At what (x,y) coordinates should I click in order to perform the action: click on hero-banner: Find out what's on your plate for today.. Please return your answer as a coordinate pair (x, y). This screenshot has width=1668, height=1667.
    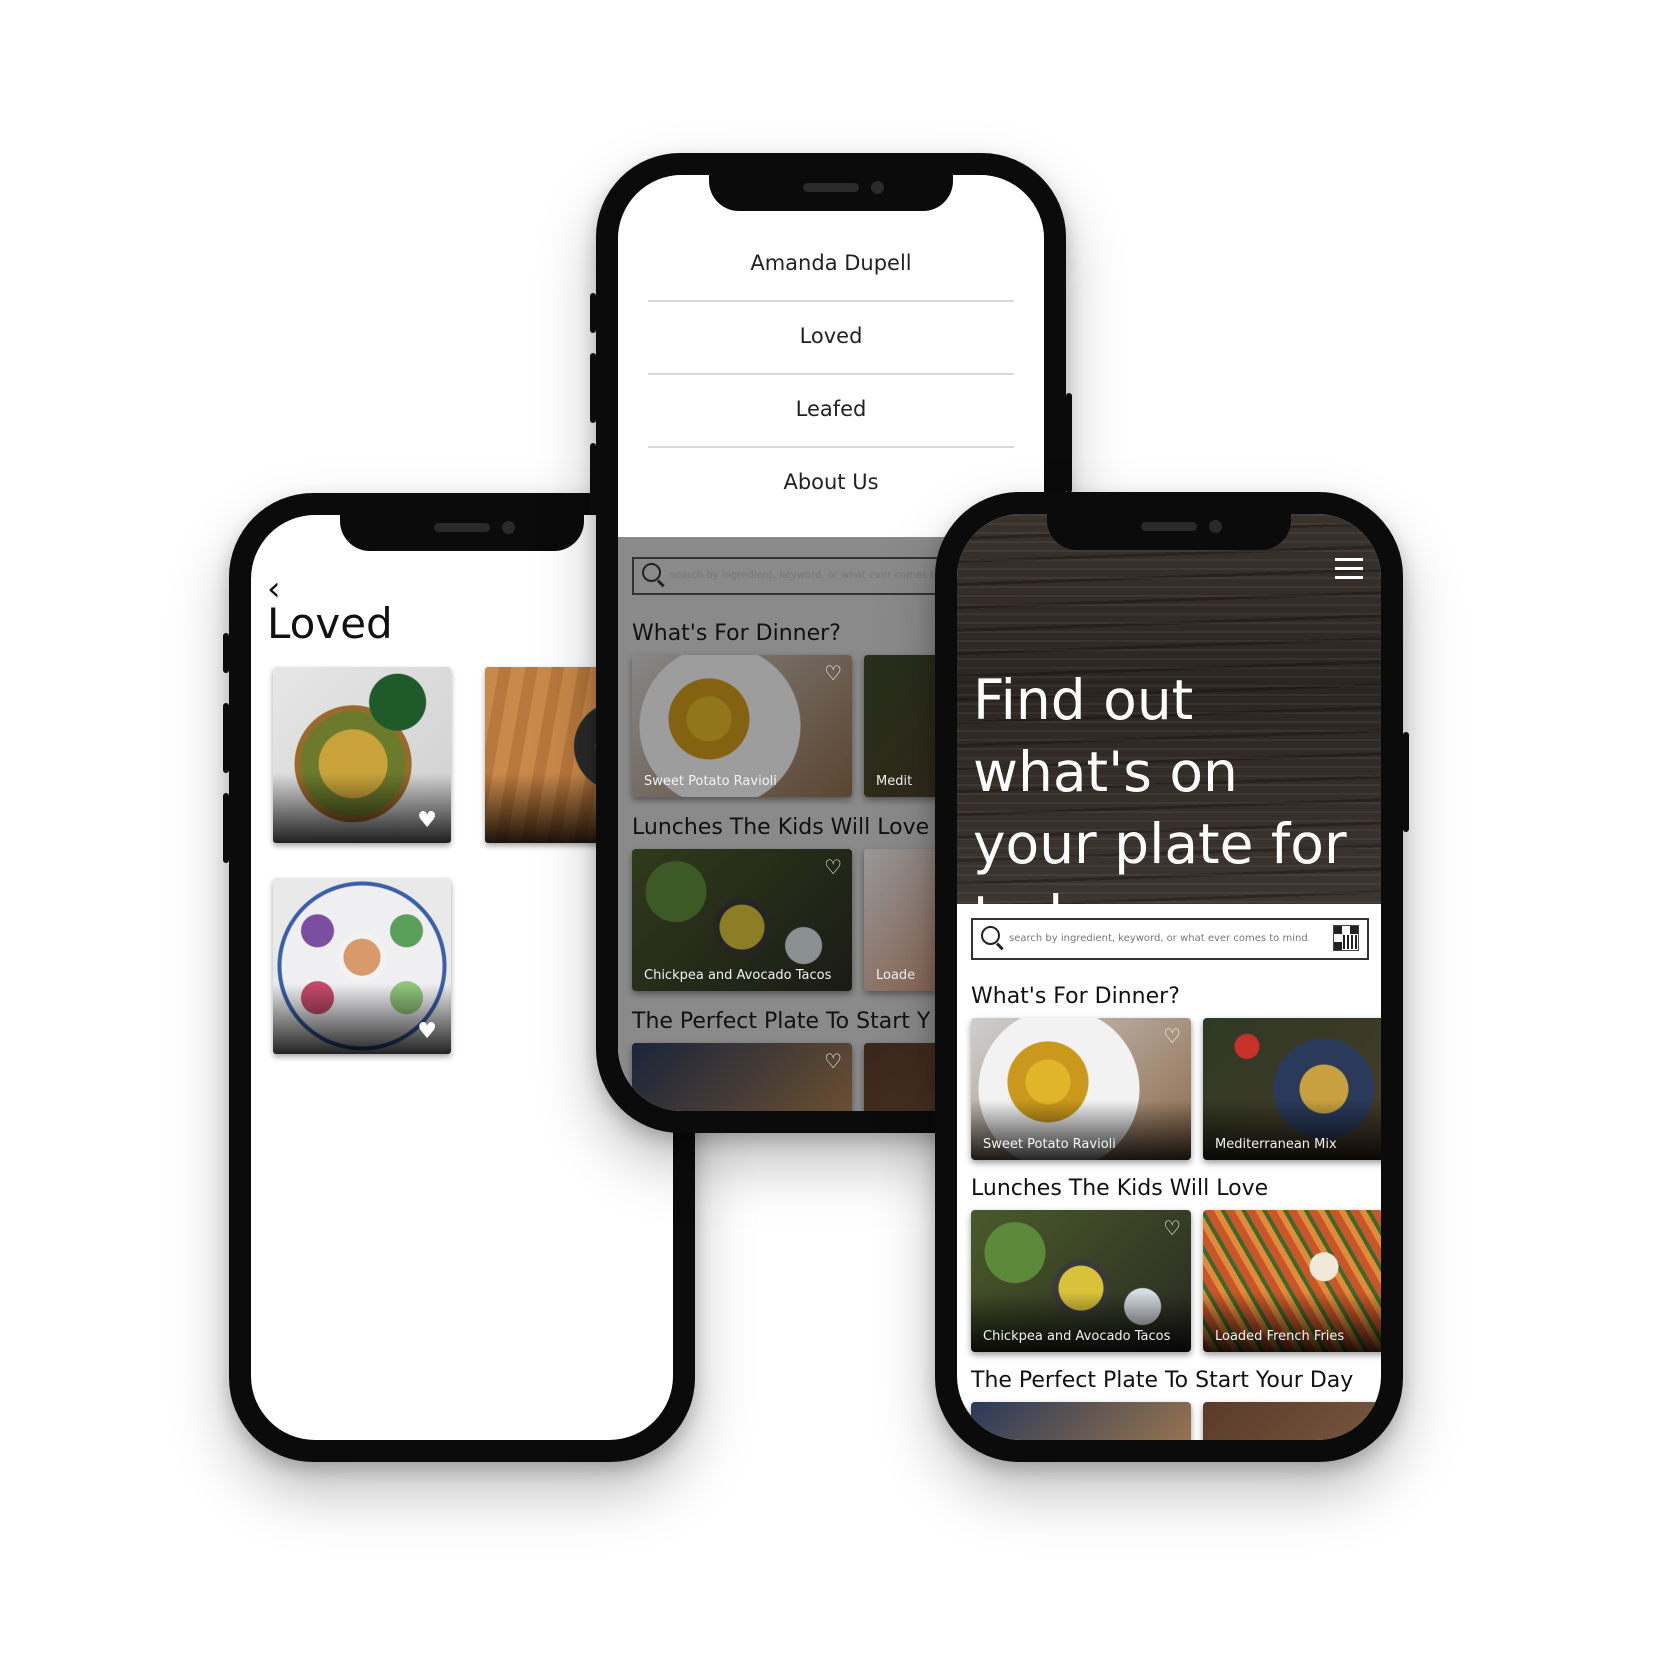
    Looking at the image, I should click on (1169, 731).